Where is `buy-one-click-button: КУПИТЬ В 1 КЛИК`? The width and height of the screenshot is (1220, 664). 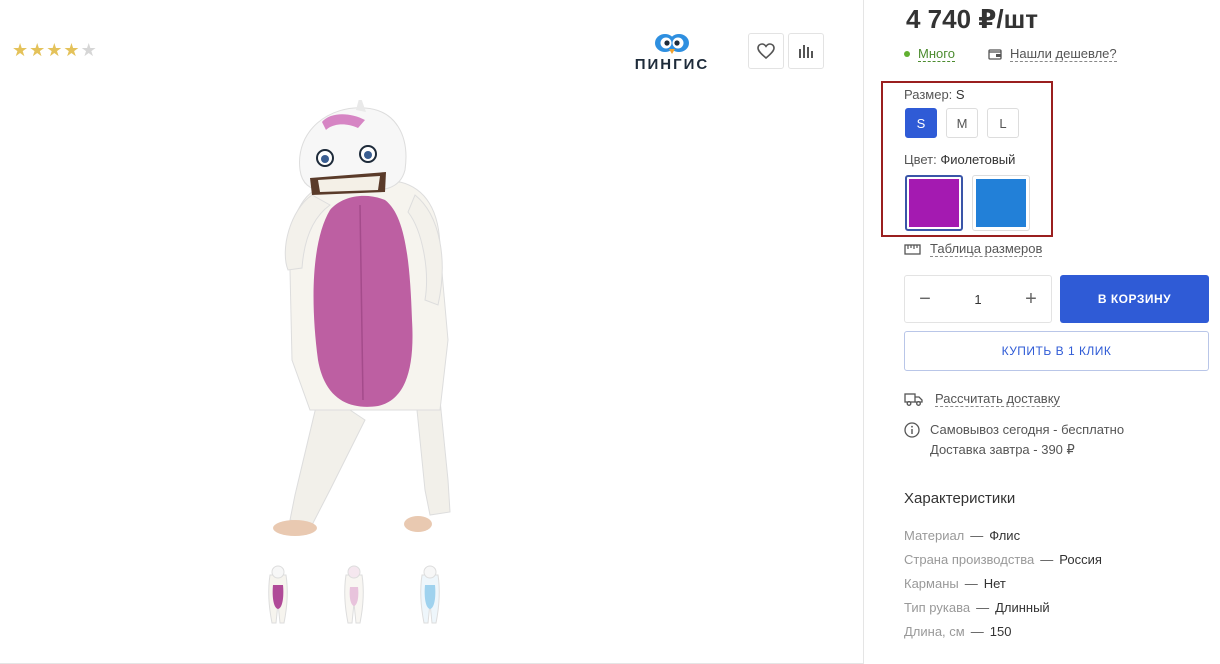 buy-one-click-button: КУПИТЬ В 1 КЛИК is located at coordinates (1056, 351).